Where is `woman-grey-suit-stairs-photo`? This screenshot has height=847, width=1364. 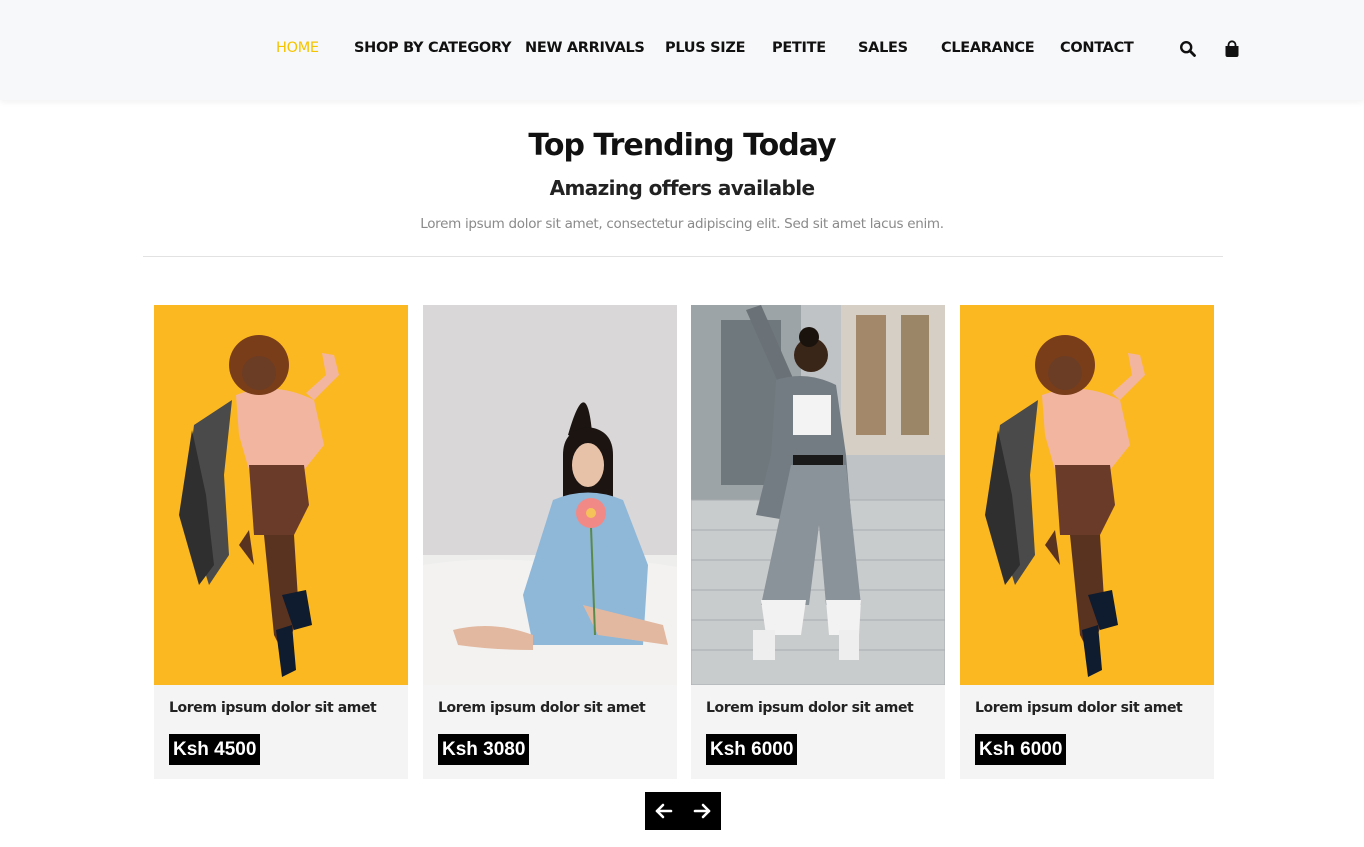
woman-grey-suit-stairs-photo is located at coordinates (818, 495).